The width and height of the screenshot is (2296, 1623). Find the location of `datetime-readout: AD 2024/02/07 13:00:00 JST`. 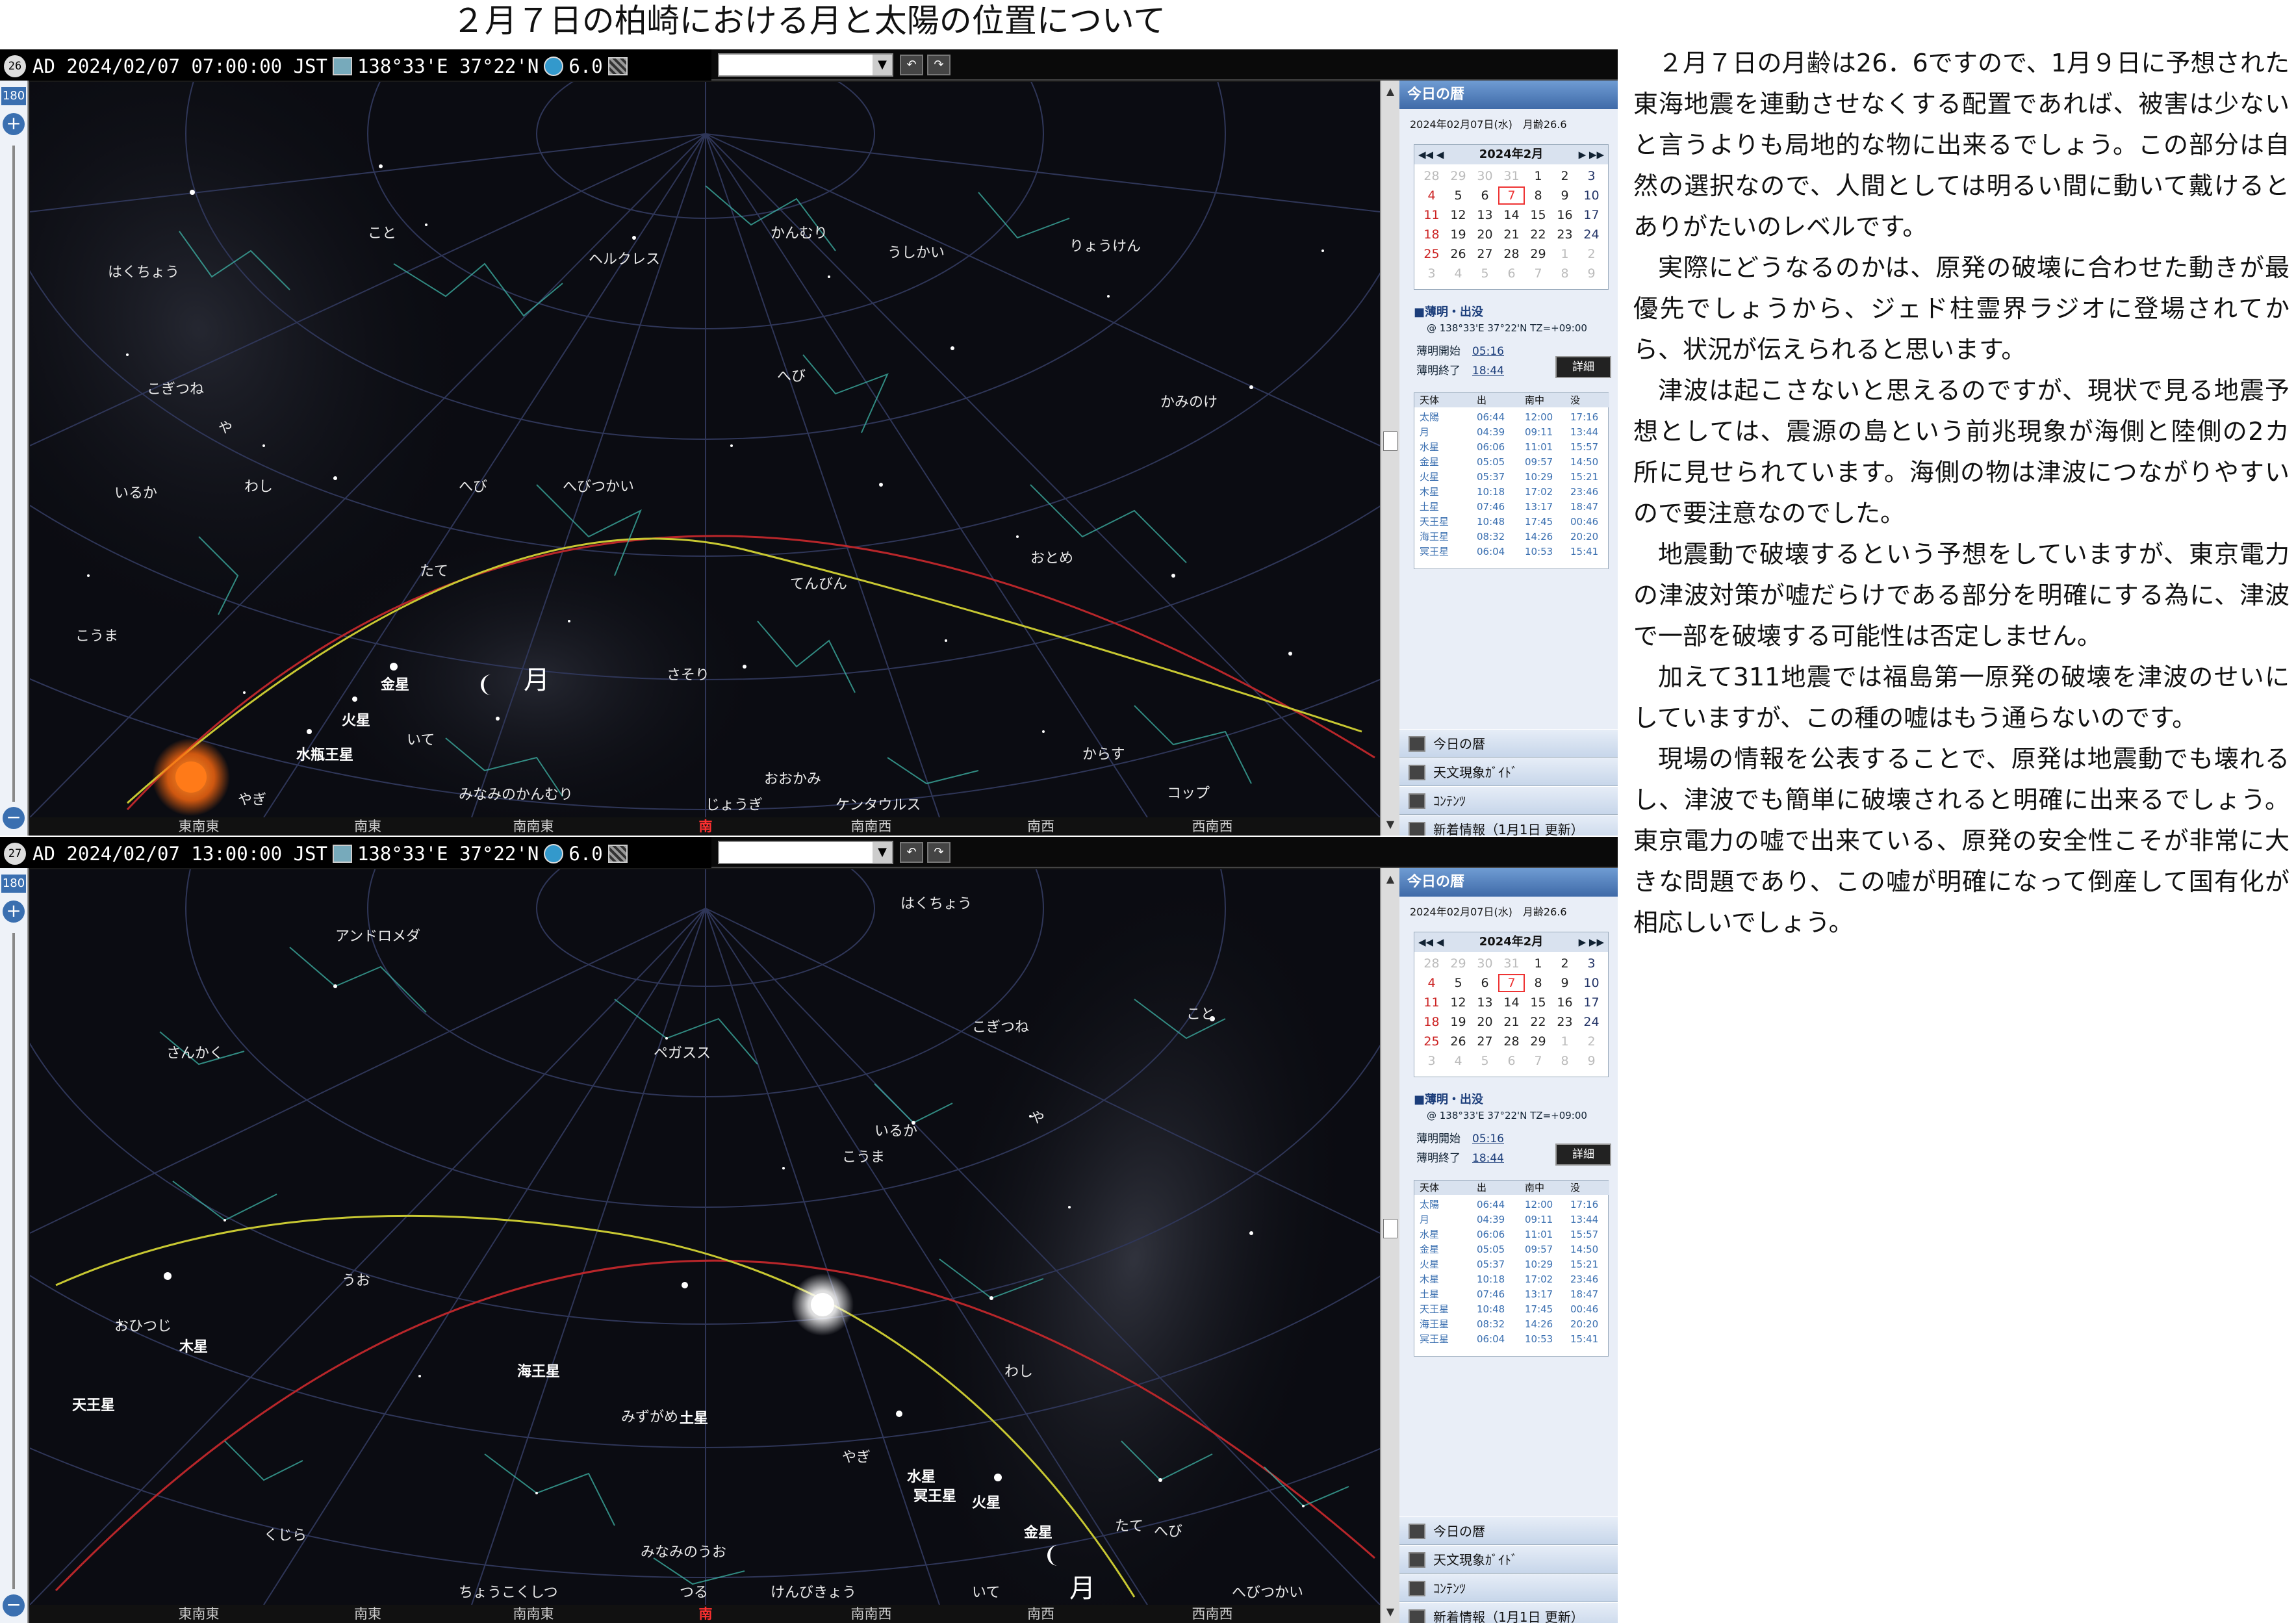

datetime-readout: AD 2024/02/07 13:00:00 JST is located at coordinates (179, 854).